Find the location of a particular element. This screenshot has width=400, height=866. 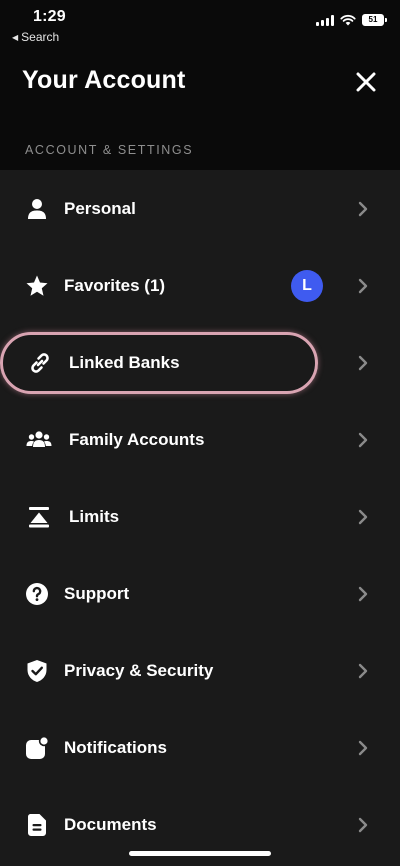

back-triangle-icon: ◀ is located at coordinates (15, 37).